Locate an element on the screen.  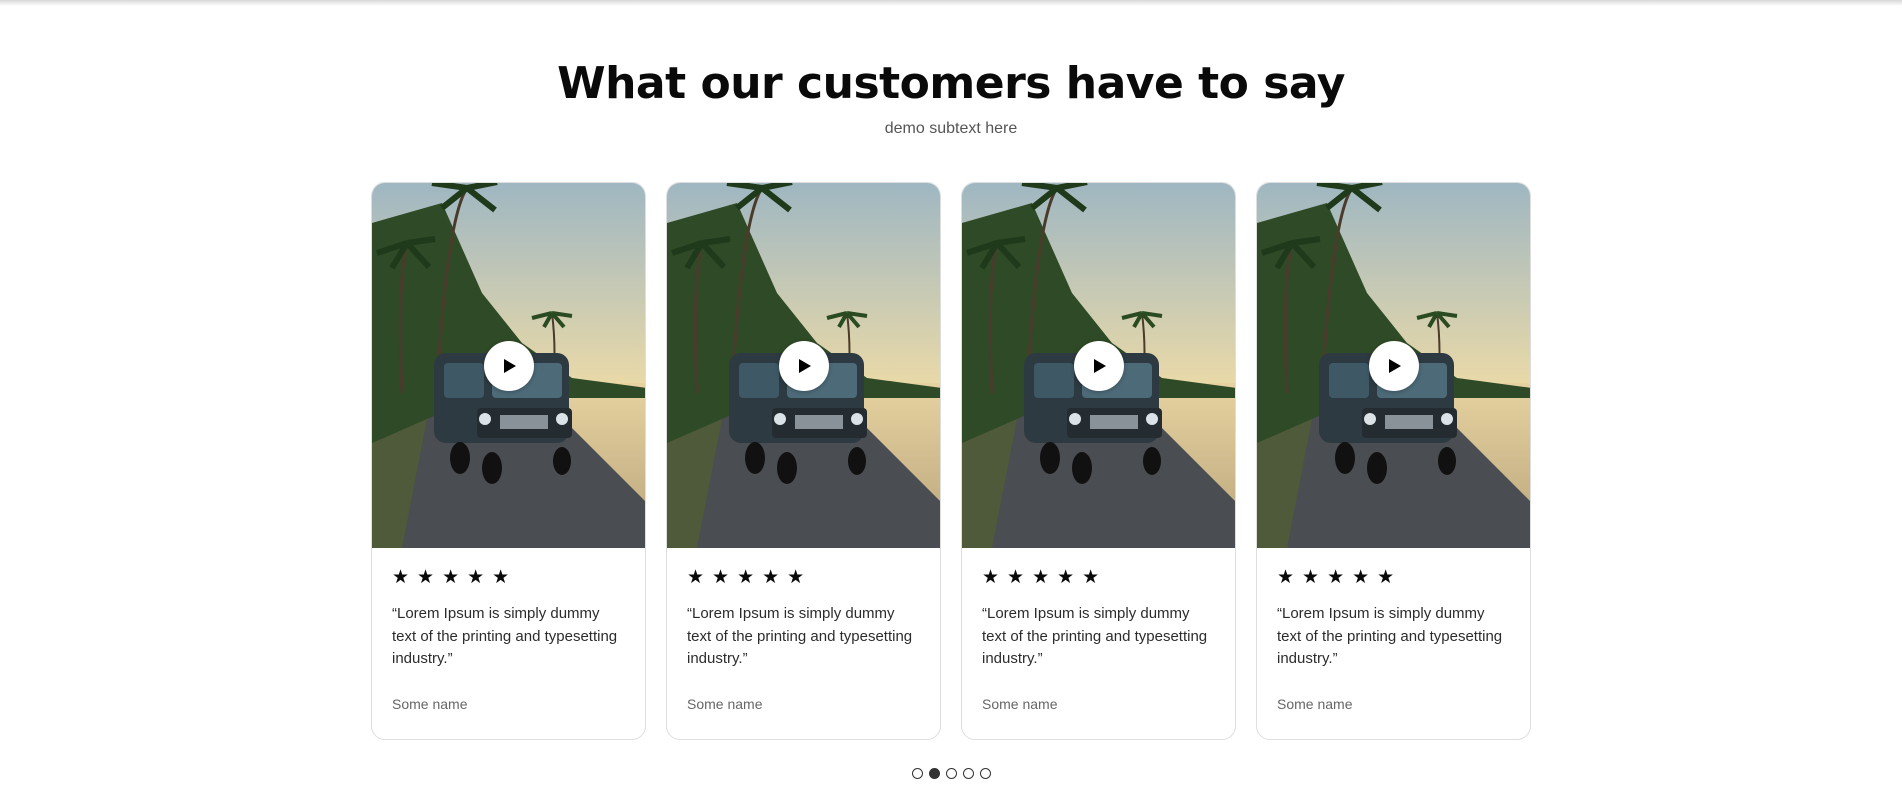
carousel-pagination is located at coordinates (951, 773).